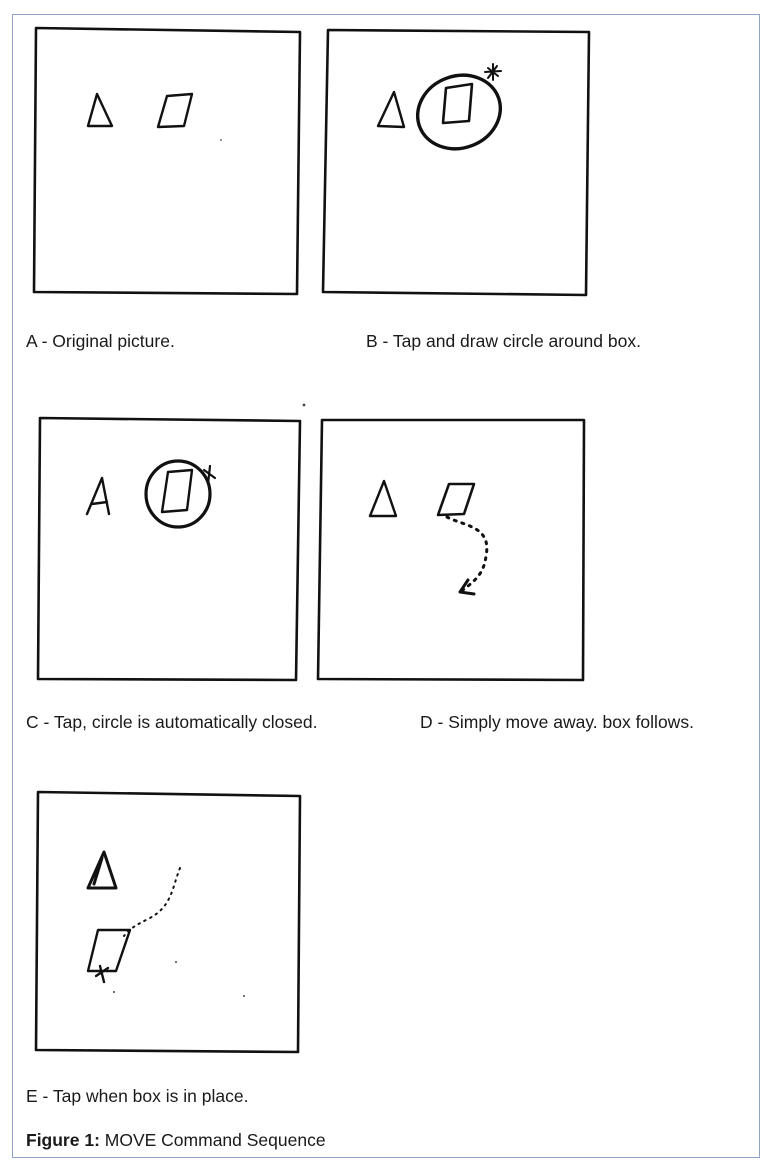  I want to click on dotted-drag-path, so click(152, 902).